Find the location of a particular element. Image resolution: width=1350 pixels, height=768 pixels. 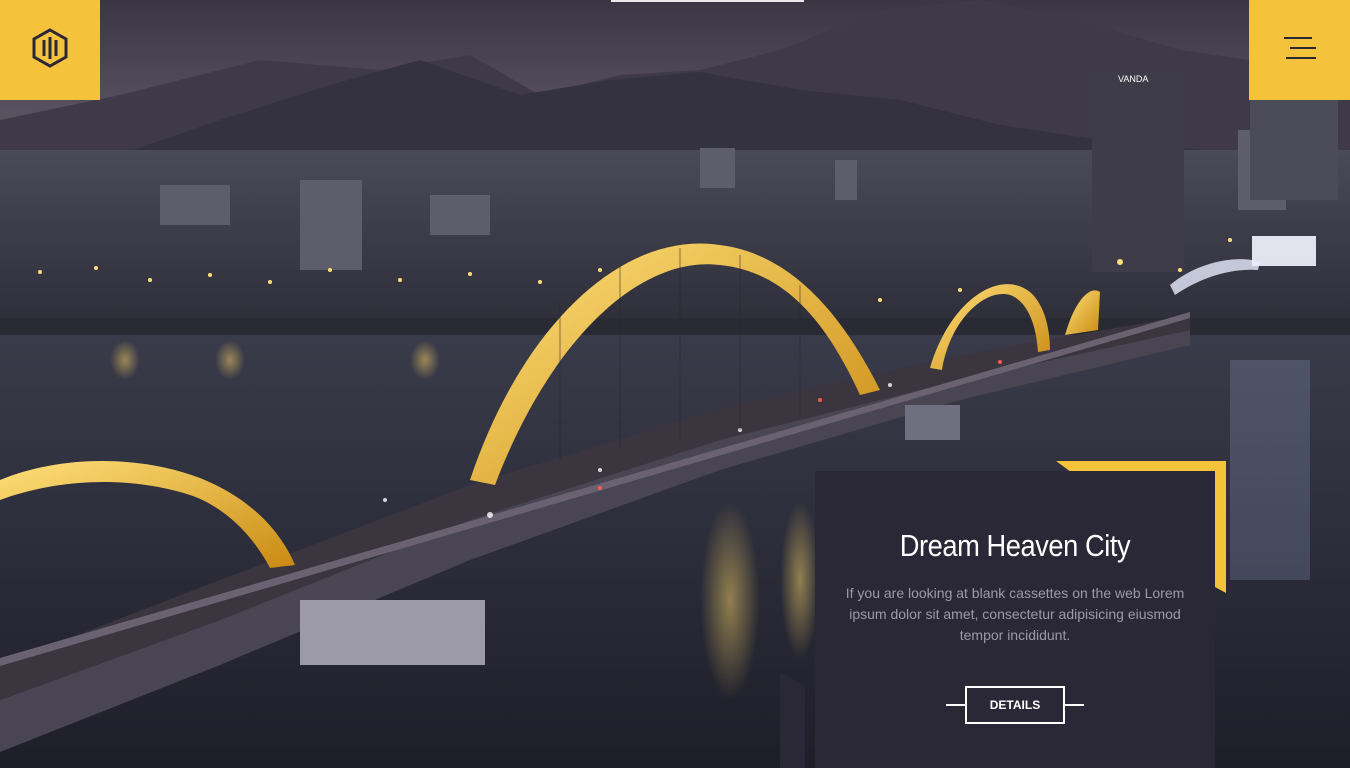

top-indicator-line is located at coordinates (707, 1).